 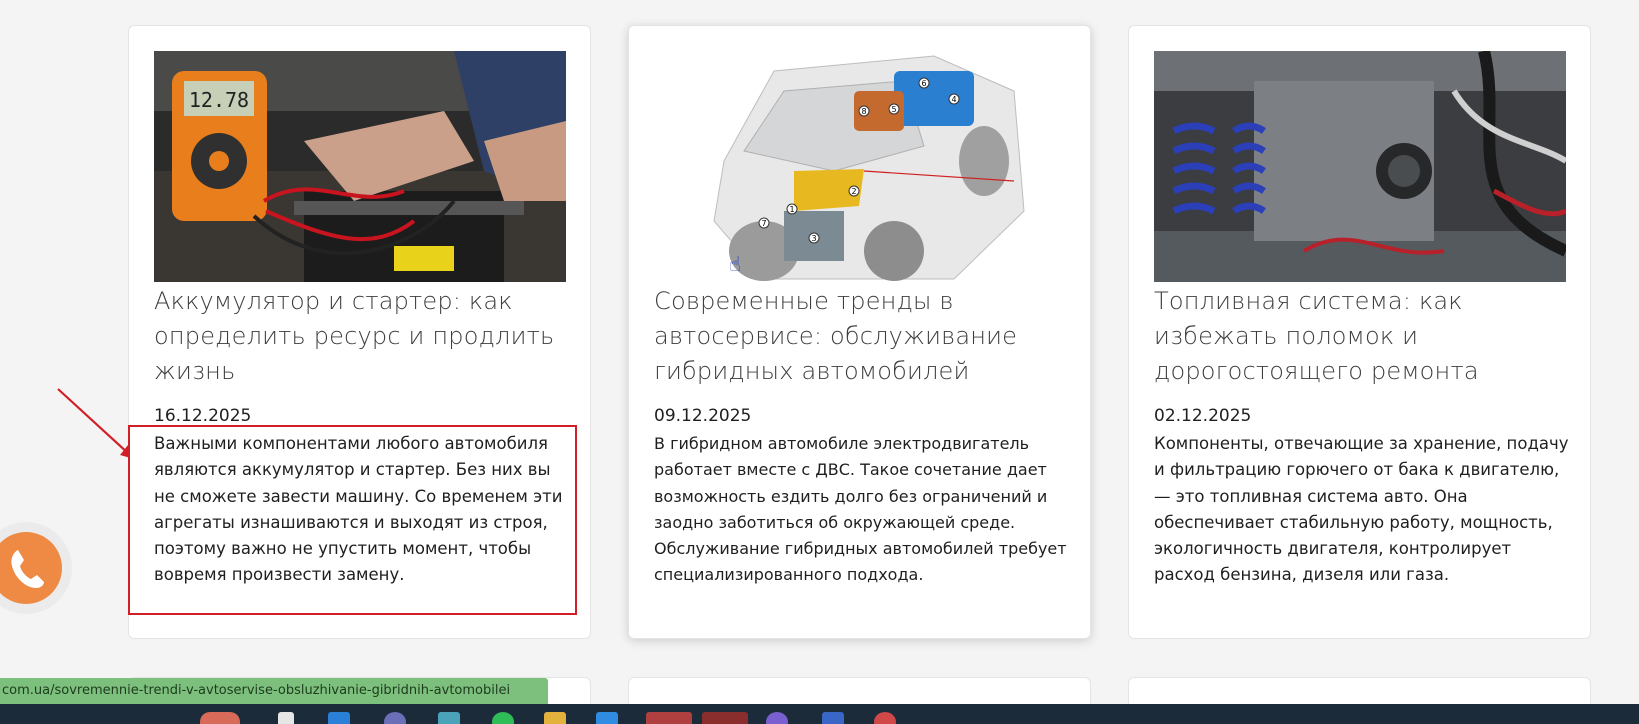 I want to click on phone-icon, so click(x=28, y=569).